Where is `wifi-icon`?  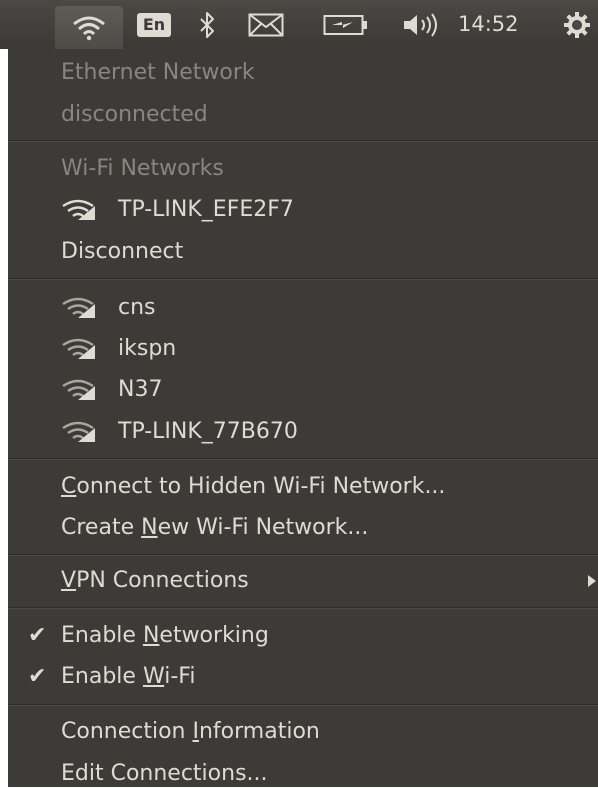
wifi-icon is located at coordinates (89, 28).